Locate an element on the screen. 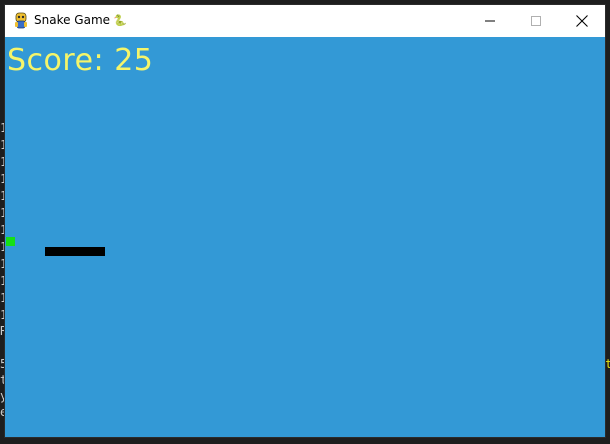 The height and width of the screenshot is (444, 610). minimize-icon is located at coordinates (490, 21).